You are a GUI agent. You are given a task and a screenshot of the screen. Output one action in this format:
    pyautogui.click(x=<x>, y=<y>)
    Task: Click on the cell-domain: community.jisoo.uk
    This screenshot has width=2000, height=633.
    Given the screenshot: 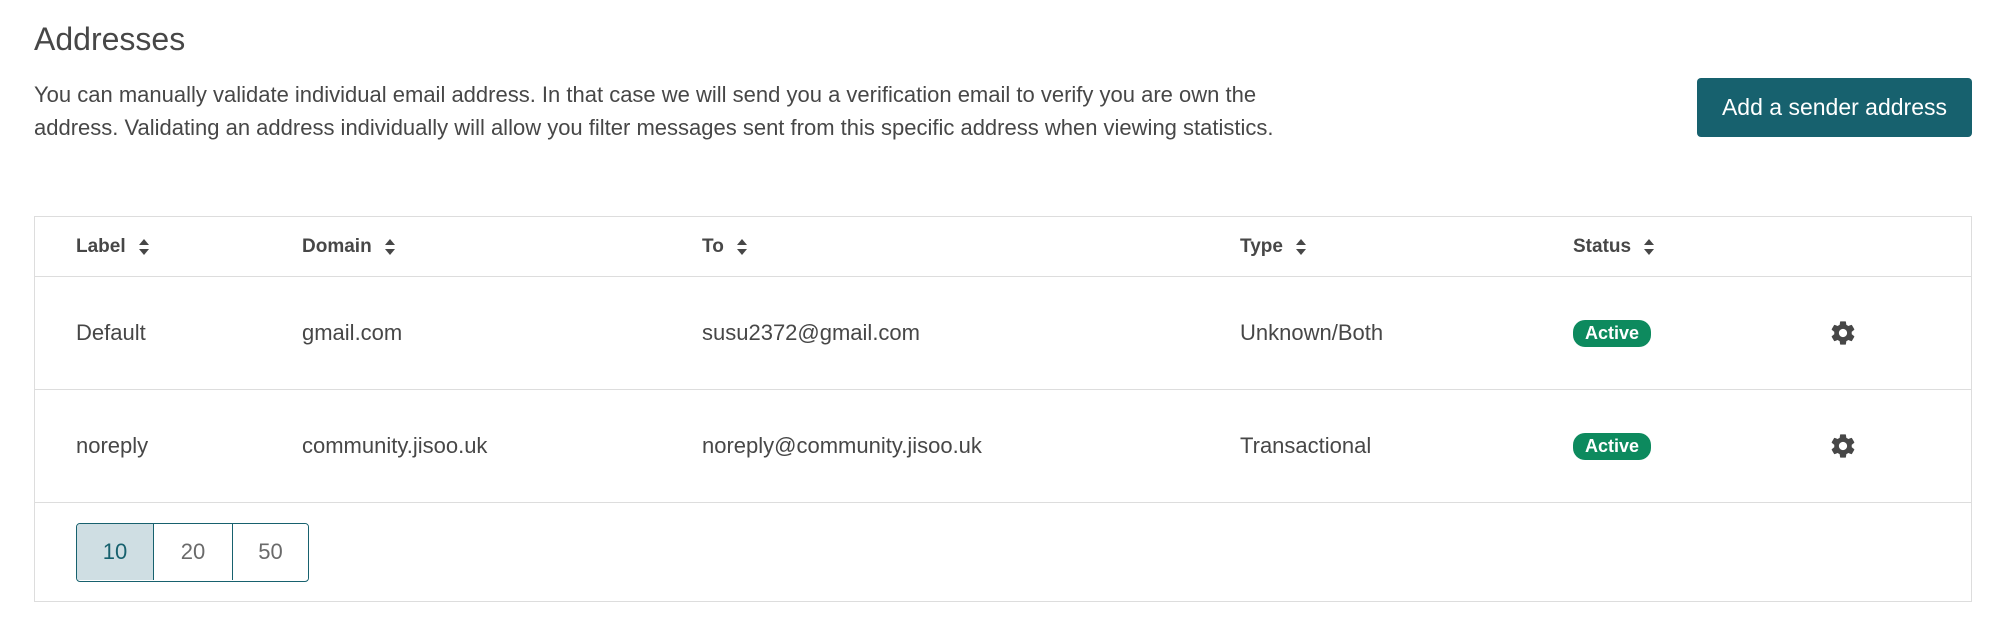 What is the action you would take?
    pyautogui.click(x=395, y=445)
    